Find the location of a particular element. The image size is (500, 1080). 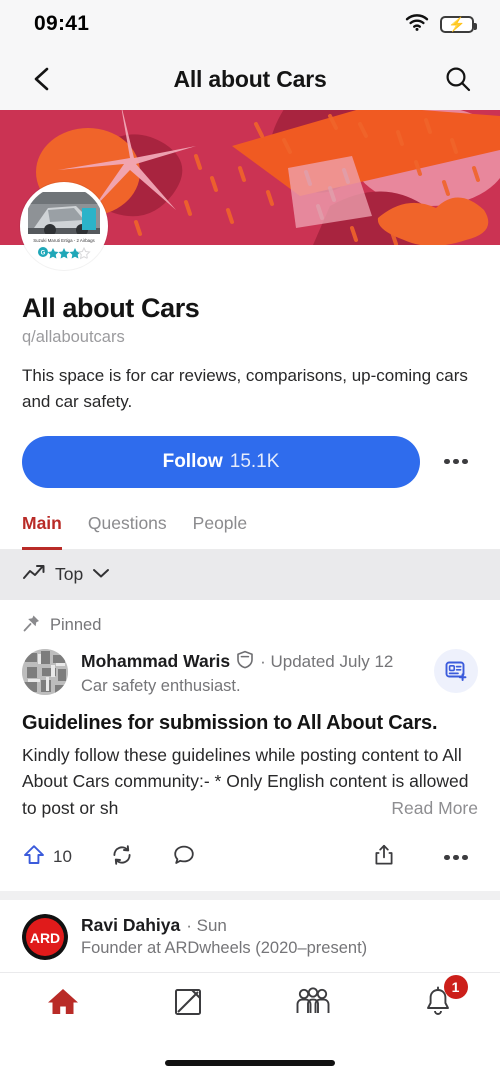

pinned-label: Pinned is located at coordinates (76, 625).